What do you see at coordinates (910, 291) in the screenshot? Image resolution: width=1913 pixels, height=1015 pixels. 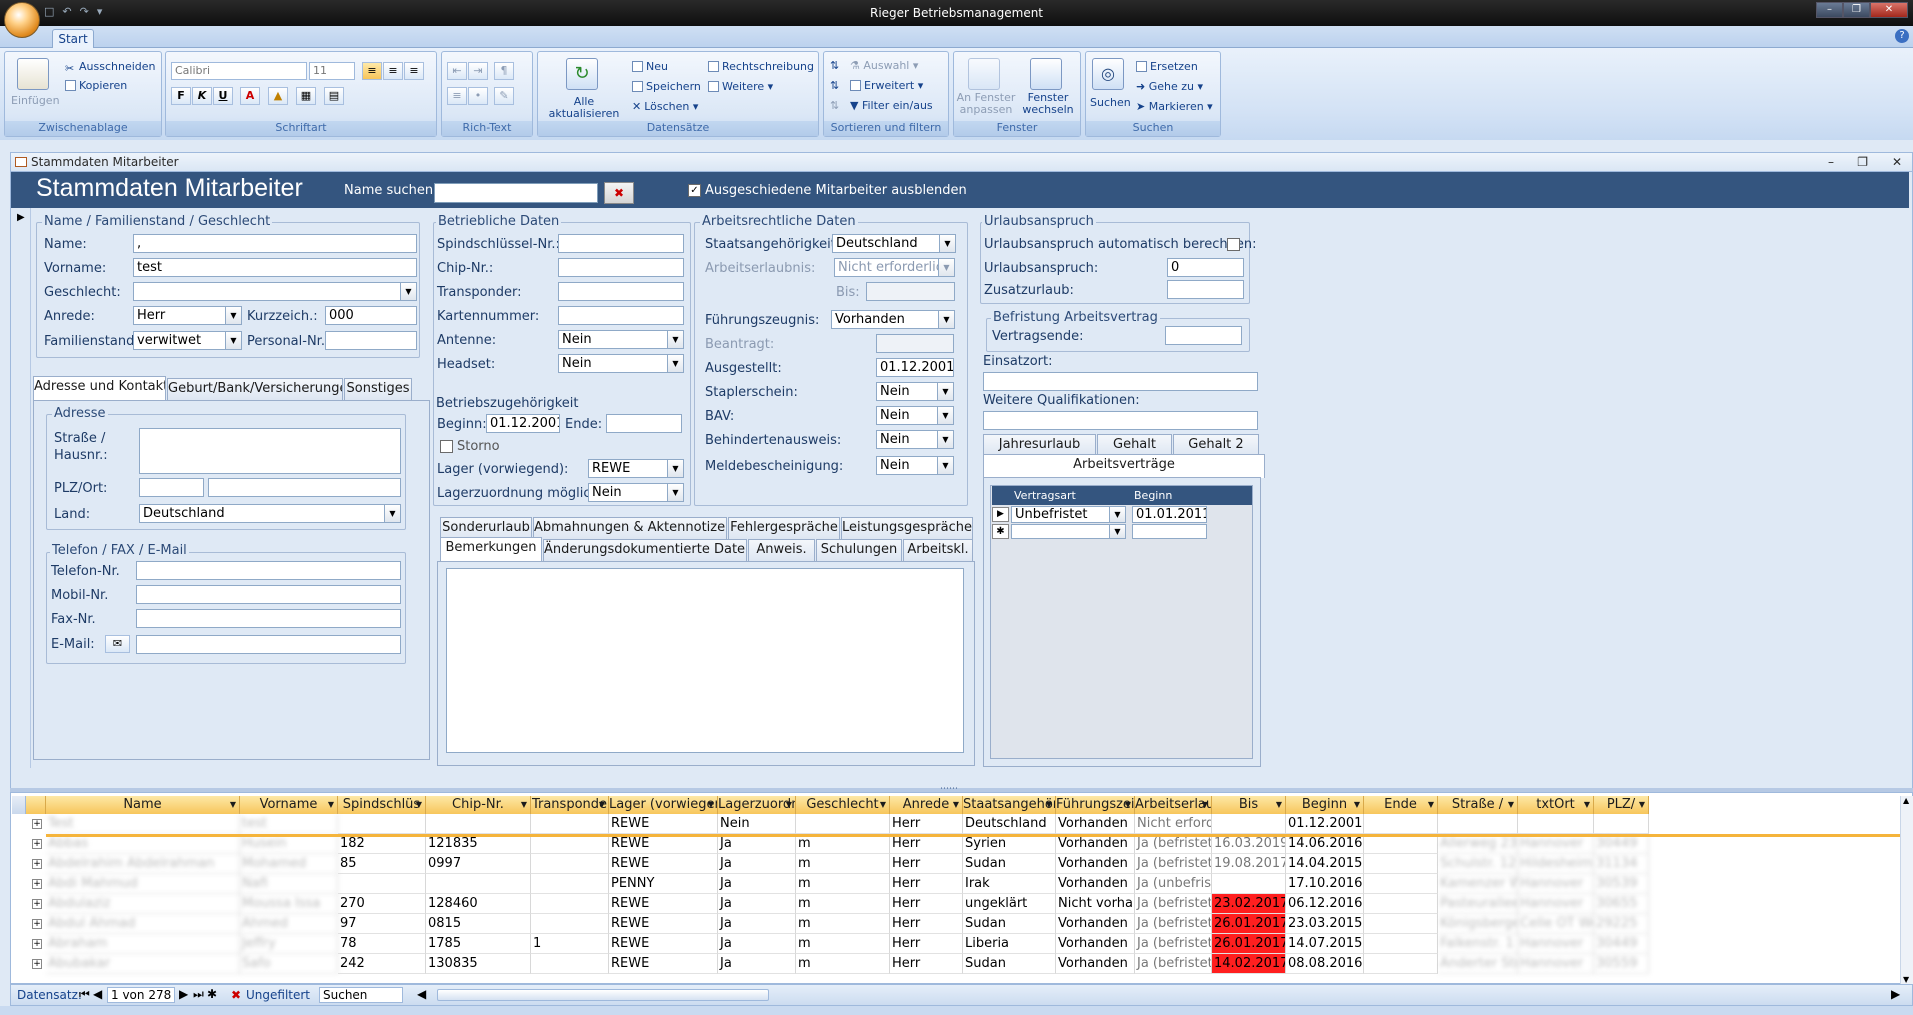 I see `bis-field` at bounding box center [910, 291].